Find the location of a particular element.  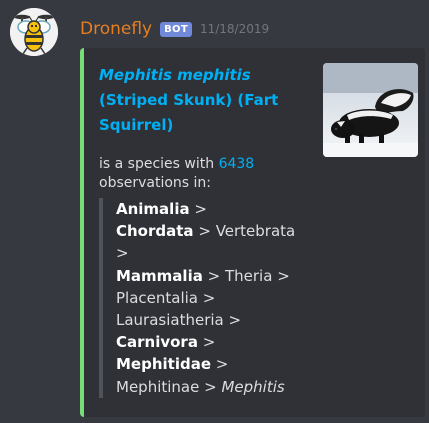

taxon-family: Mephitidae is located at coordinates (164, 364).